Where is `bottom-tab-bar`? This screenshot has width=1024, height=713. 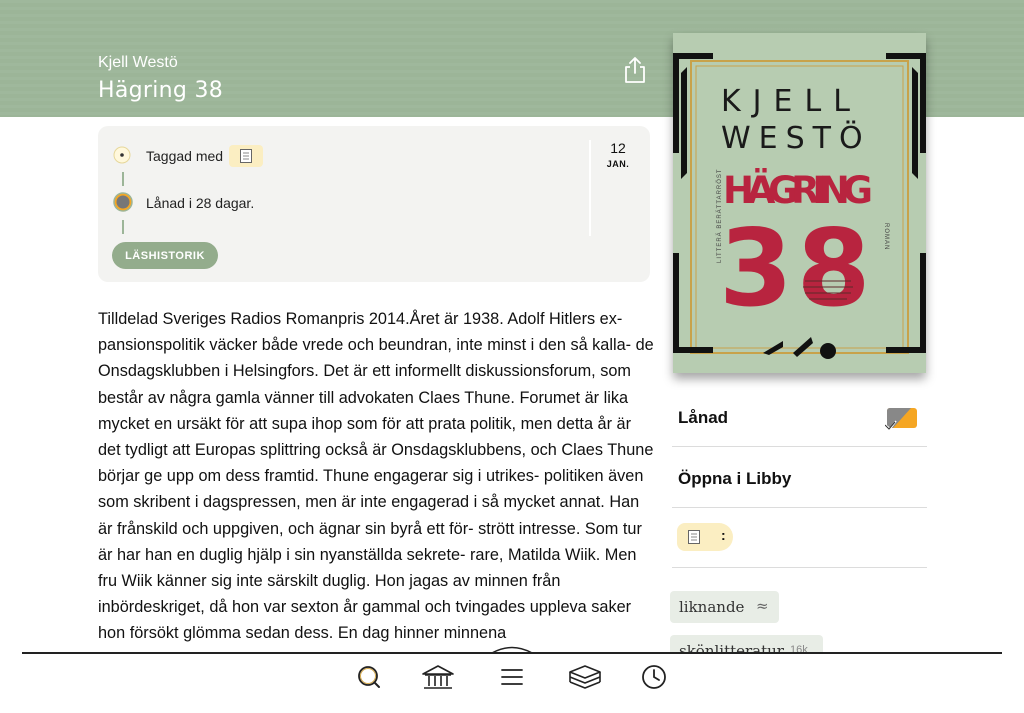
bottom-tab-bar is located at coordinates (512, 679).